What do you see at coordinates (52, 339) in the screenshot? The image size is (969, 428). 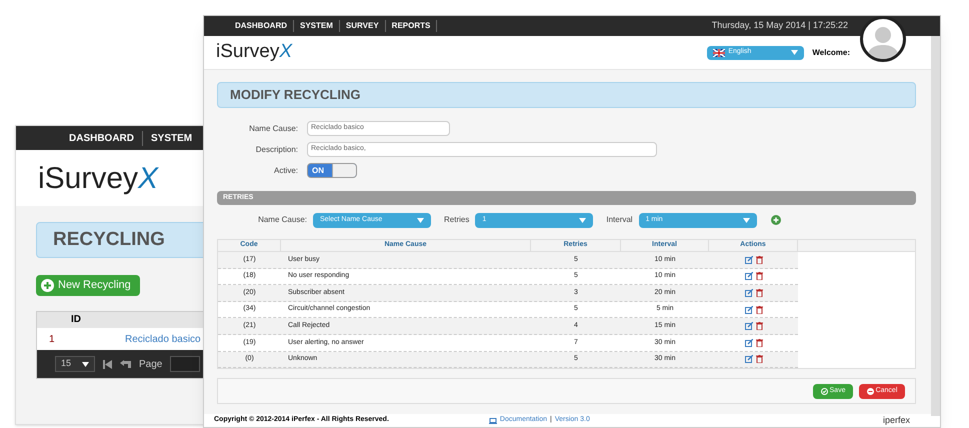 I see `table-cell-text: 1` at bounding box center [52, 339].